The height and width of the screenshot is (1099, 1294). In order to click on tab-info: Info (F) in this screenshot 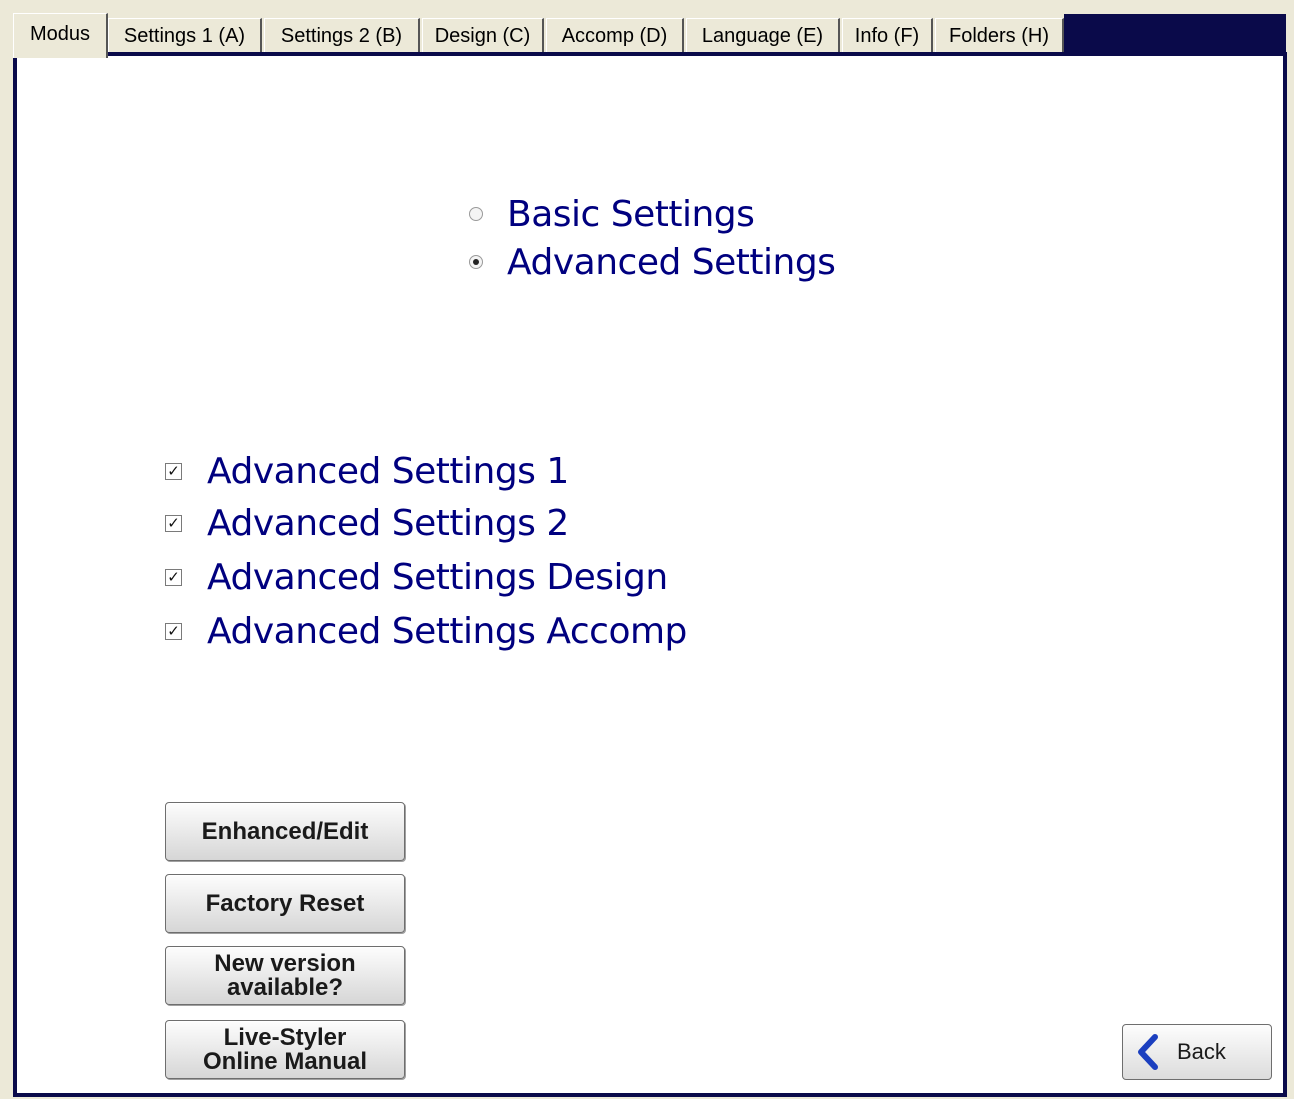, I will do `click(887, 35)`.